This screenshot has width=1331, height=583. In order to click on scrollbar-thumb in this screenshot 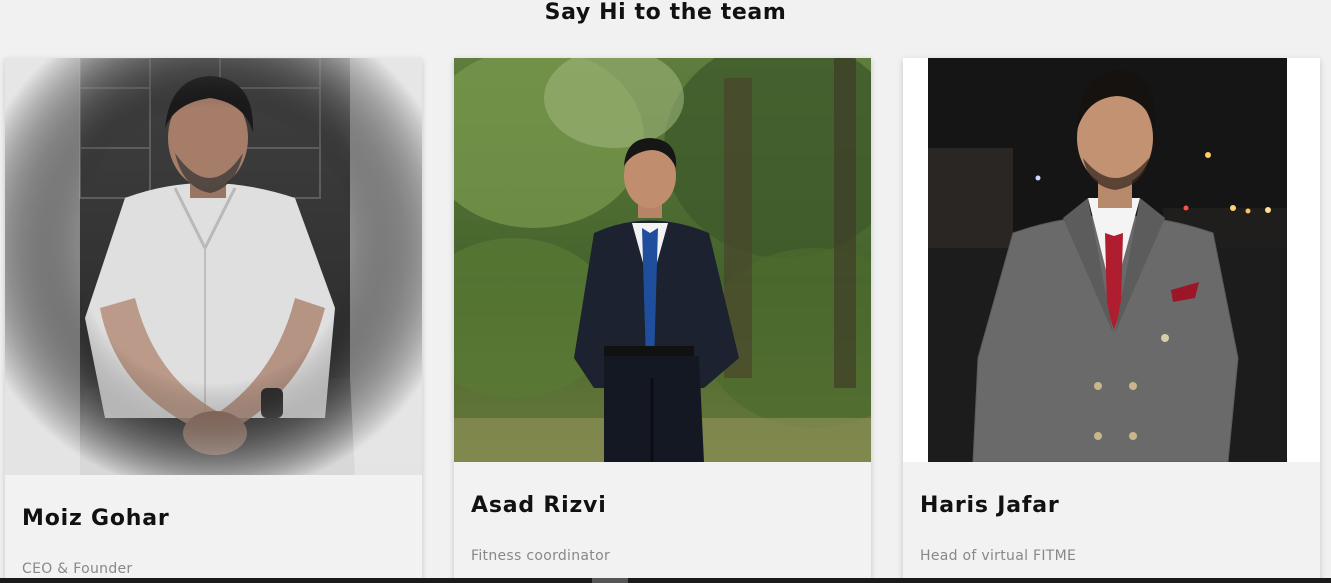, I will do `click(610, 580)`.